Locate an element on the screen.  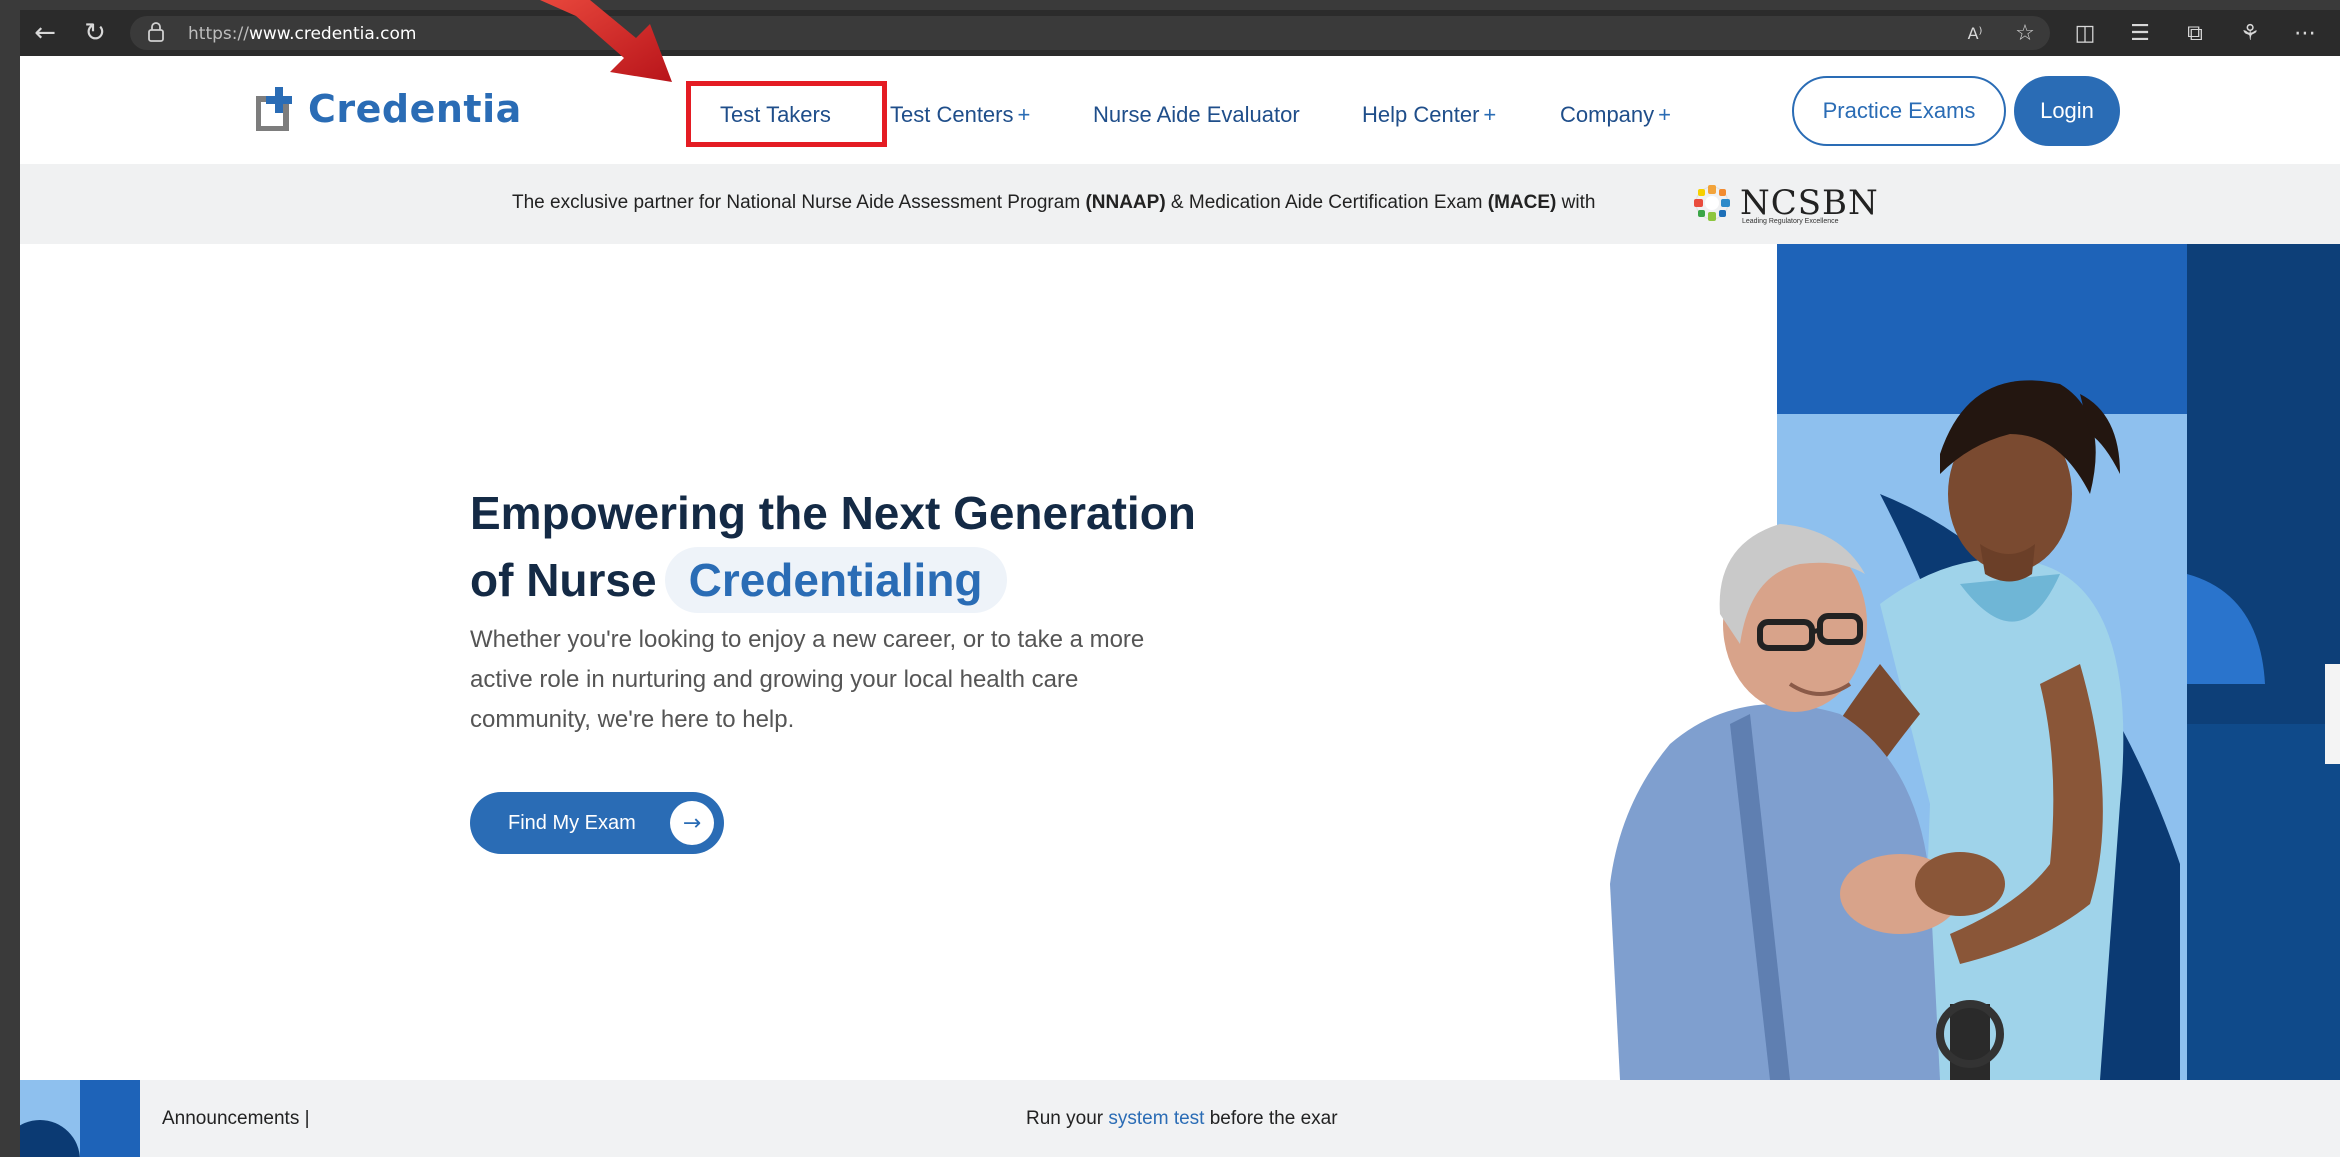
extensions-icon: ⚘ is located at coordinates (2250, 33).